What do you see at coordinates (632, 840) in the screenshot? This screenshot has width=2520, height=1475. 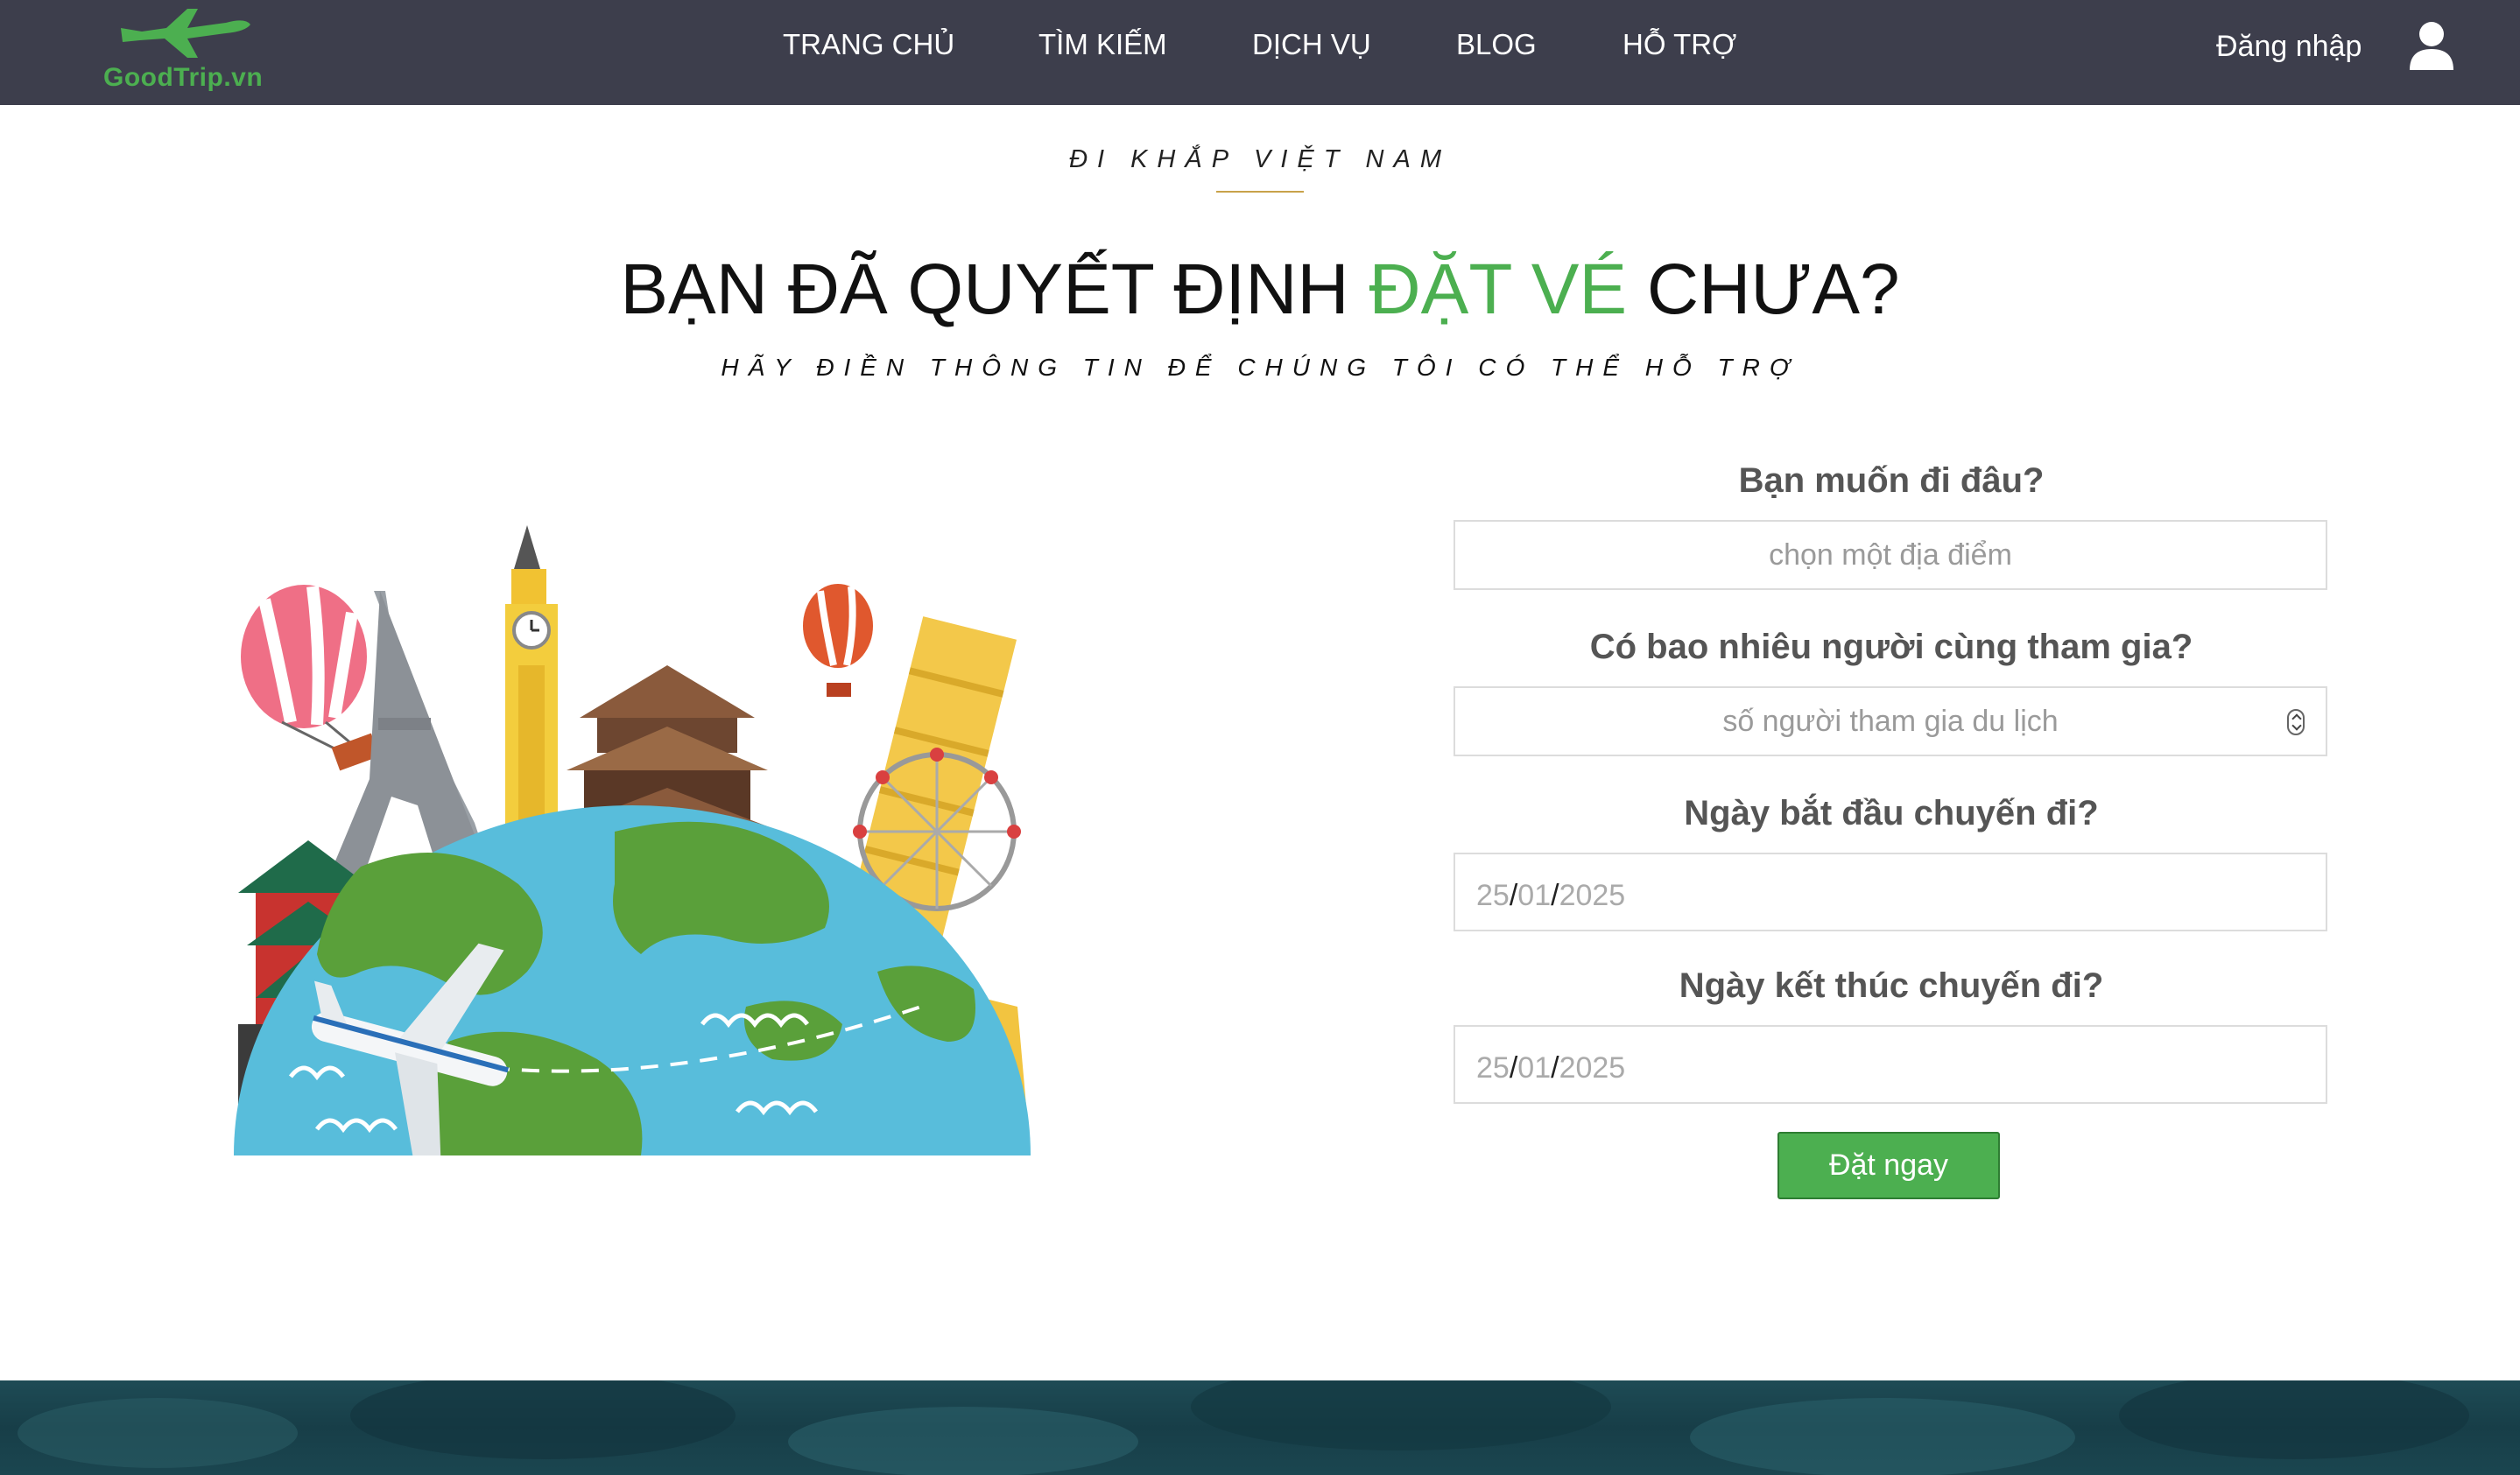 I see `travel-globe-illustration` at bounding box center [632, 840].